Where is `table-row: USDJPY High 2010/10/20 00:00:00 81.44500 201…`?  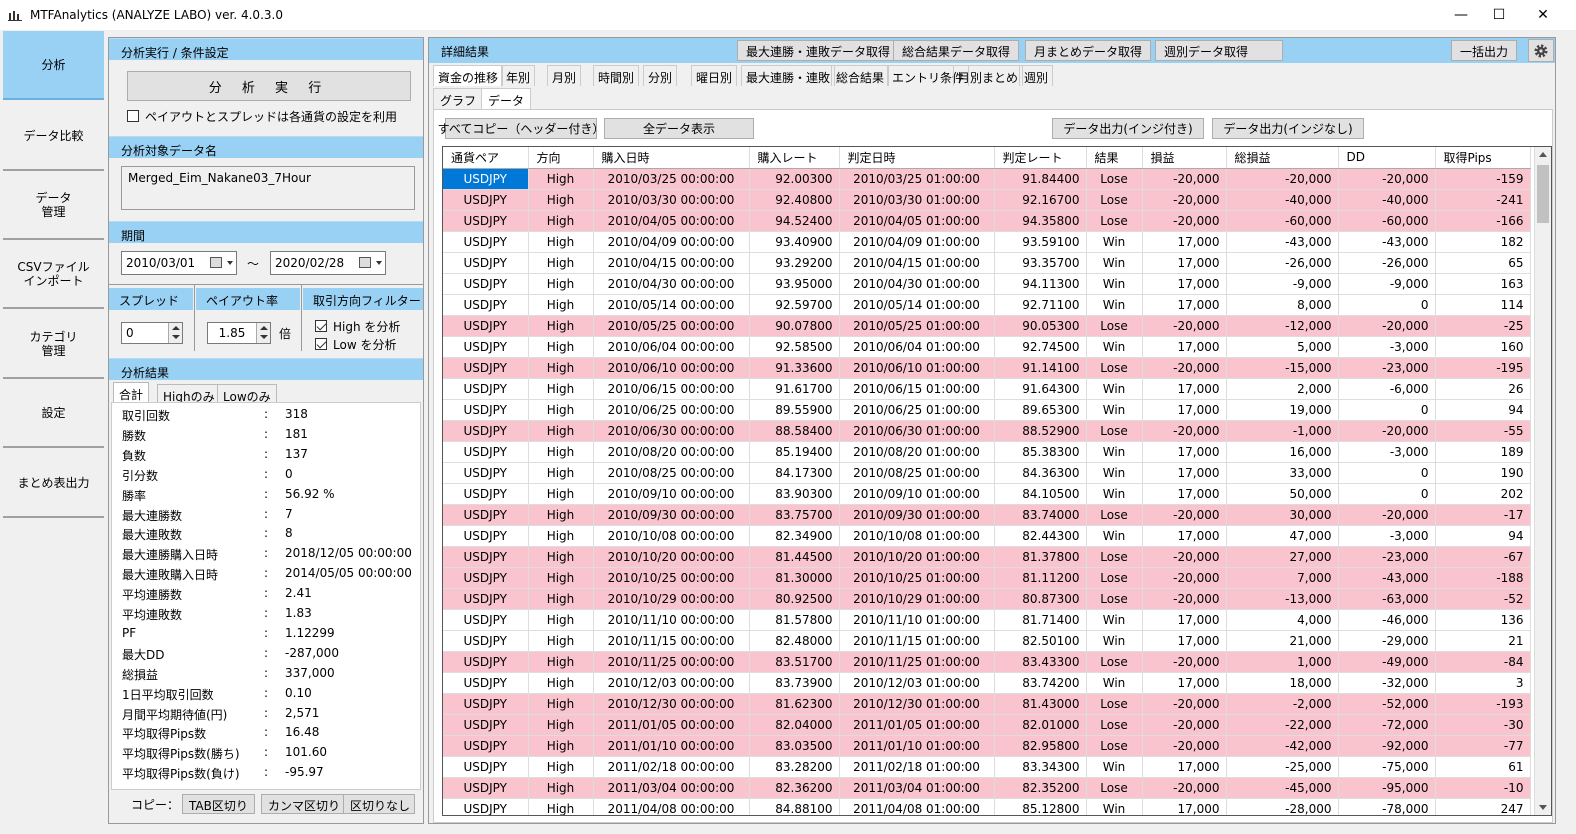
table-row: USDJPY High 2010/10/20 00:00:00 81.44500 201… is located at coordinates (987, 557).